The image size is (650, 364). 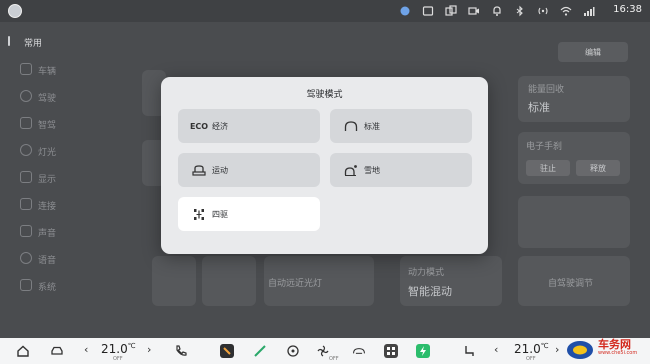 I want to click on status-bar: 16:38, so click(x=325, y=11).